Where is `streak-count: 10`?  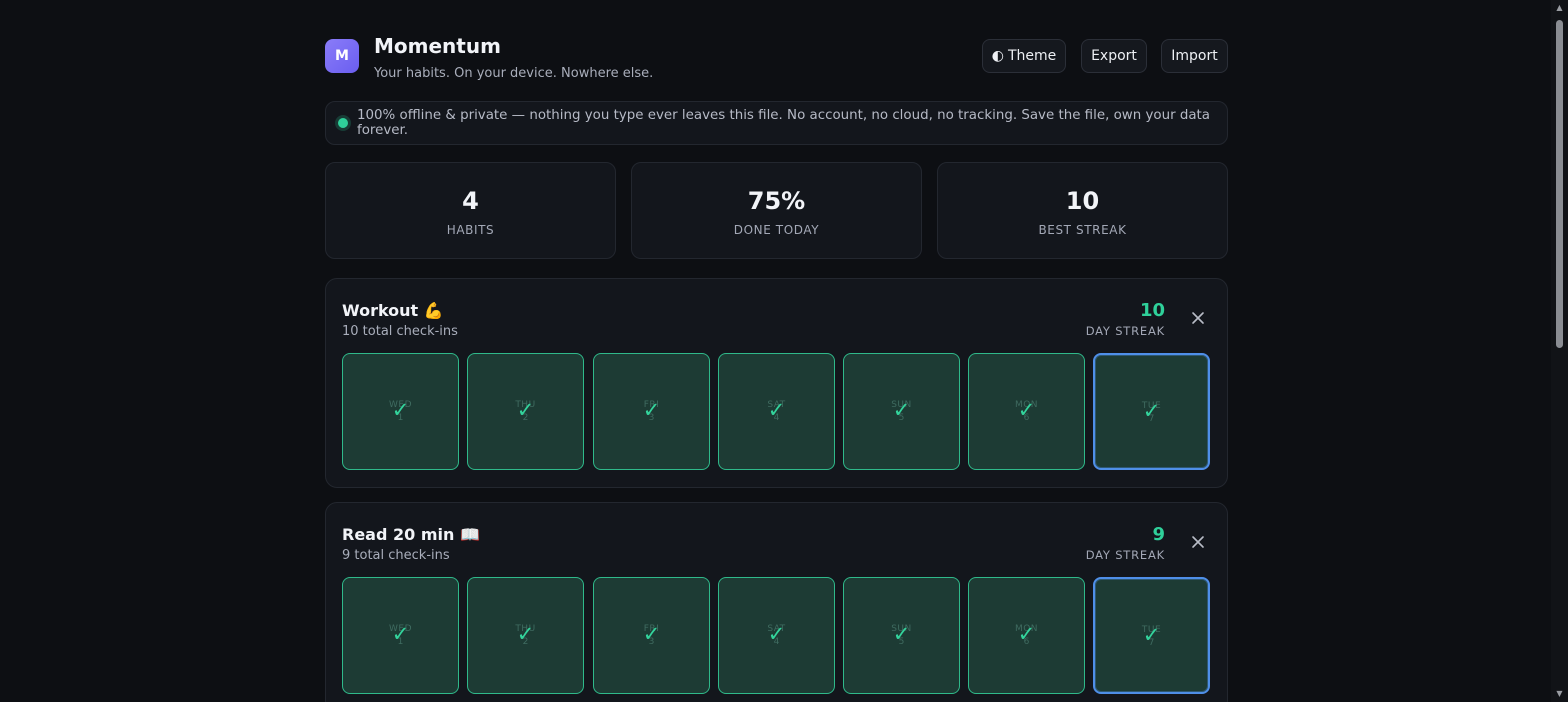
streak-count: 10 is located at coordinates (1152, 310).